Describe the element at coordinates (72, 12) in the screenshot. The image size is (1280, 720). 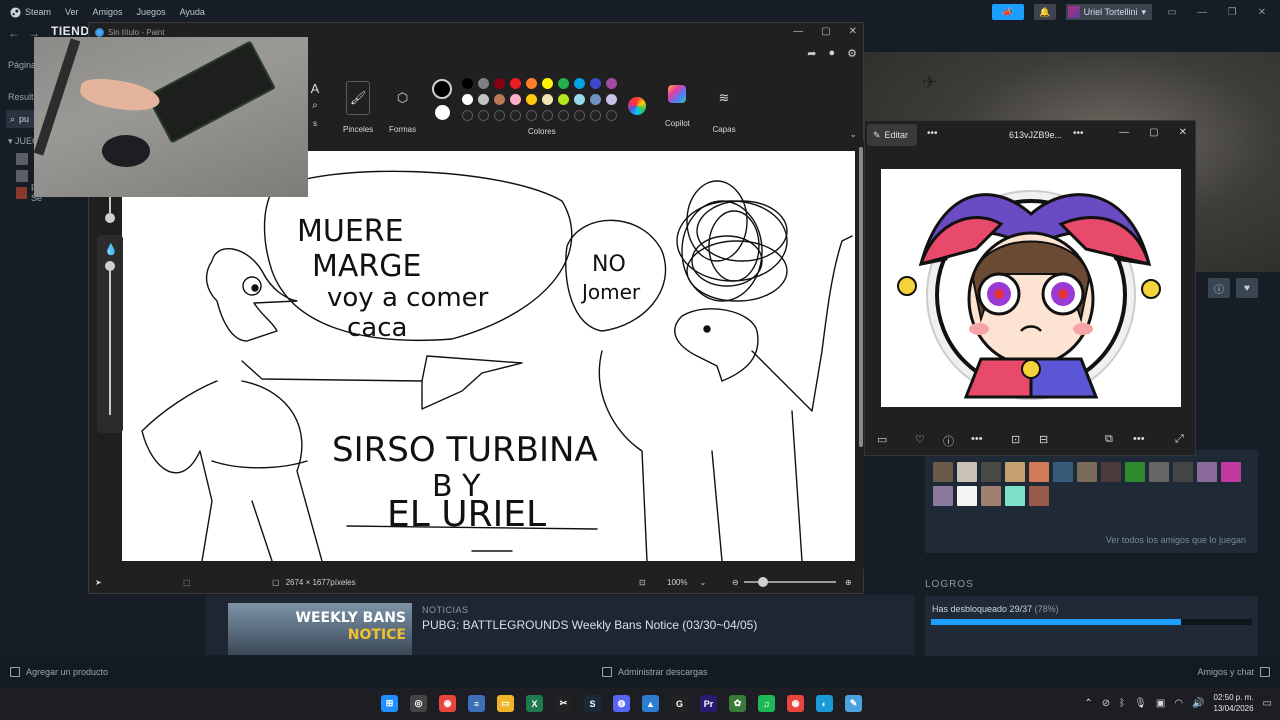
I see `steam-menu-ver: Ver` at that location.